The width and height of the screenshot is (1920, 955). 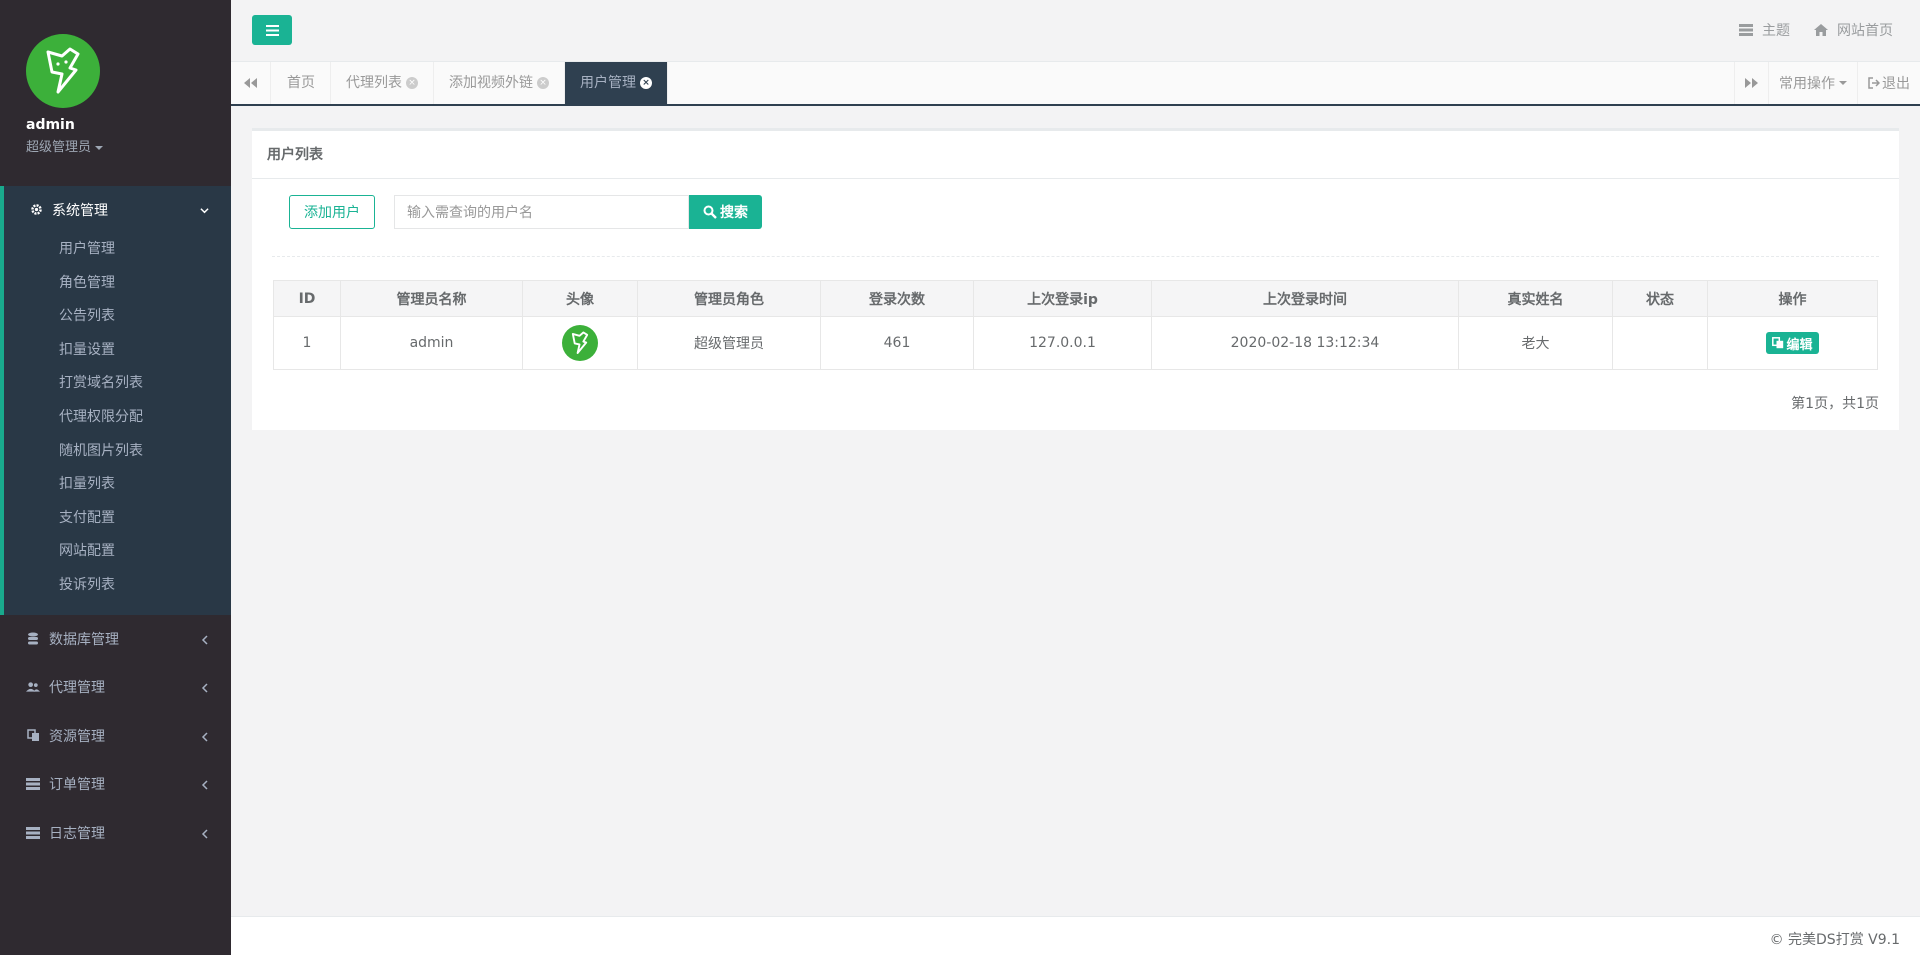 What do you see at coordinates (115, 687) in the screenshot?
I see `sidebar-item-agents: 代理管理` at bounding box center [115, 687].